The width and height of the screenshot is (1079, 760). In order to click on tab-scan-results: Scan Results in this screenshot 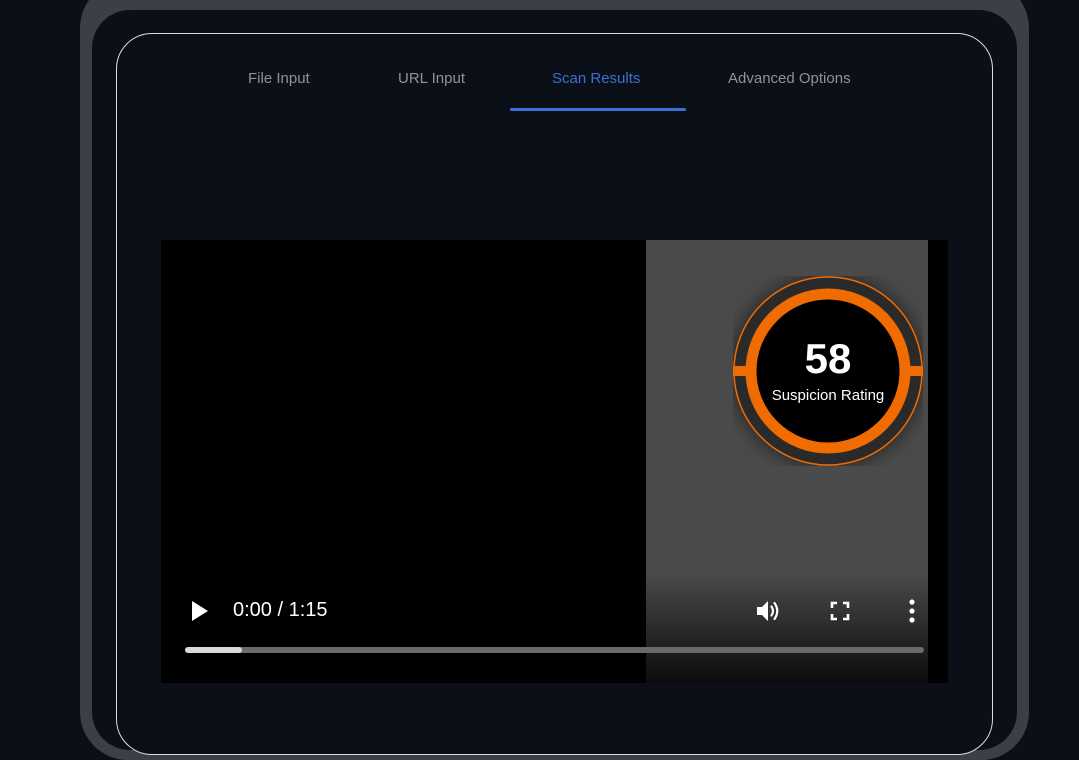, I will do `click(596, 78)`.